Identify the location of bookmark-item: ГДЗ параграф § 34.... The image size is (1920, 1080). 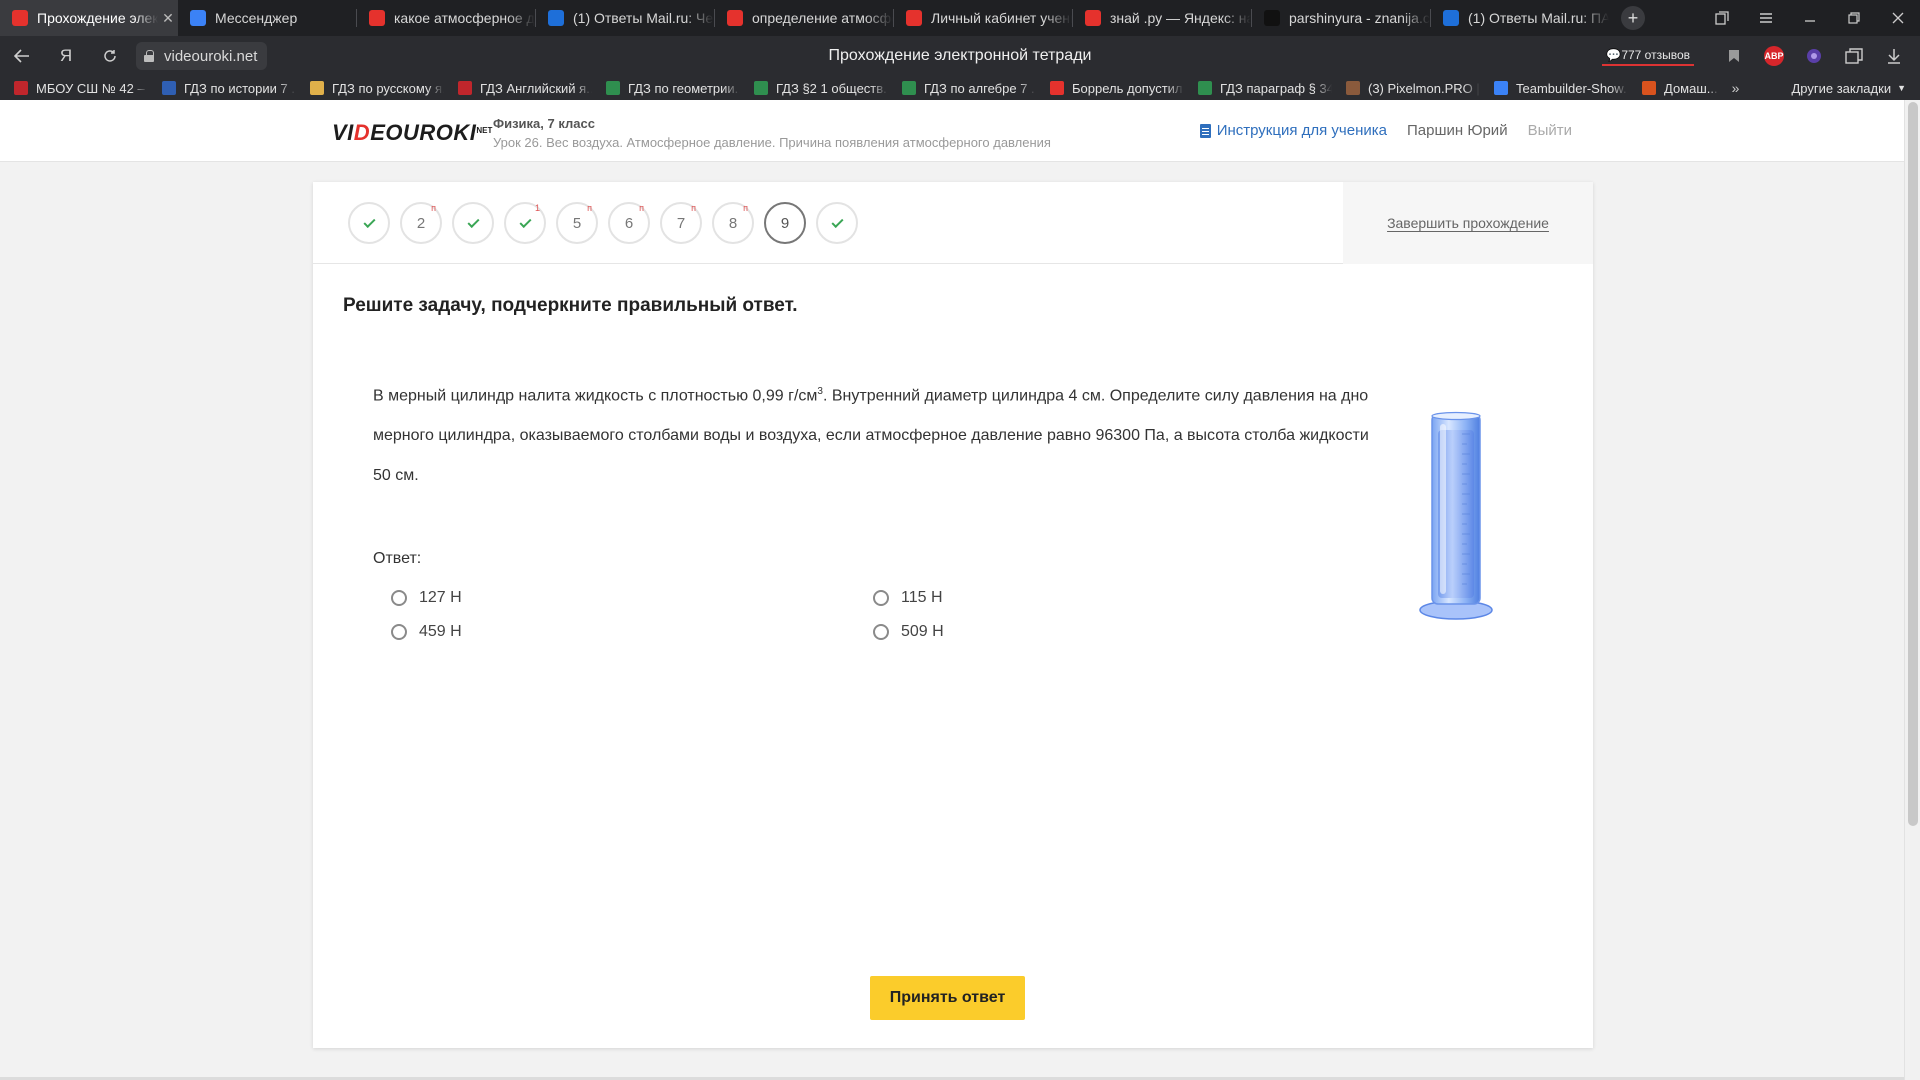
(1265, 88).